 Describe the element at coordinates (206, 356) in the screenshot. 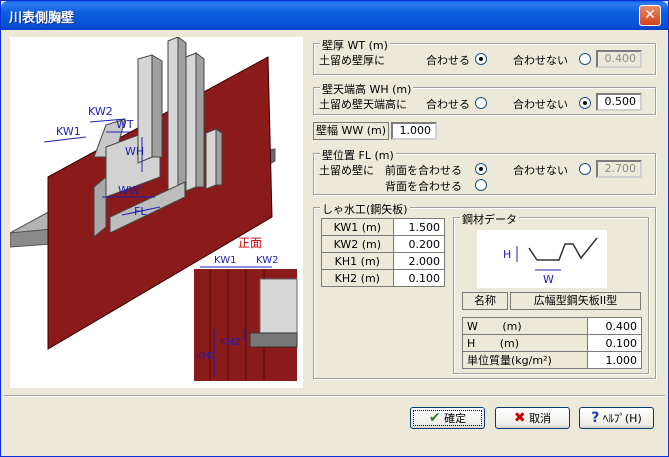

I see `front-kh1-label: KH1` at that location.